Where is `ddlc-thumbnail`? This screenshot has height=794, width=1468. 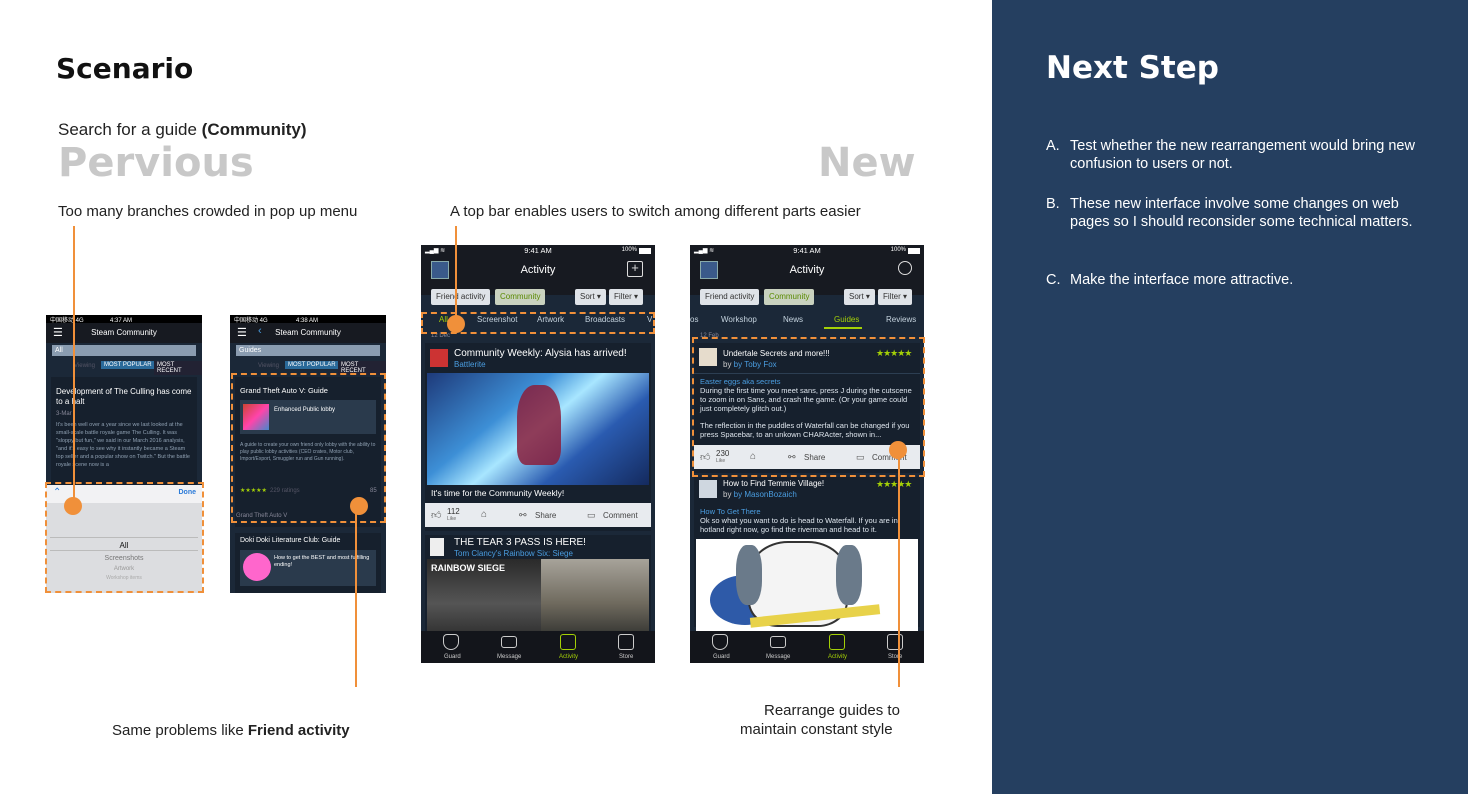 ddlc-thumbnail is located at coordinates (257, 567).